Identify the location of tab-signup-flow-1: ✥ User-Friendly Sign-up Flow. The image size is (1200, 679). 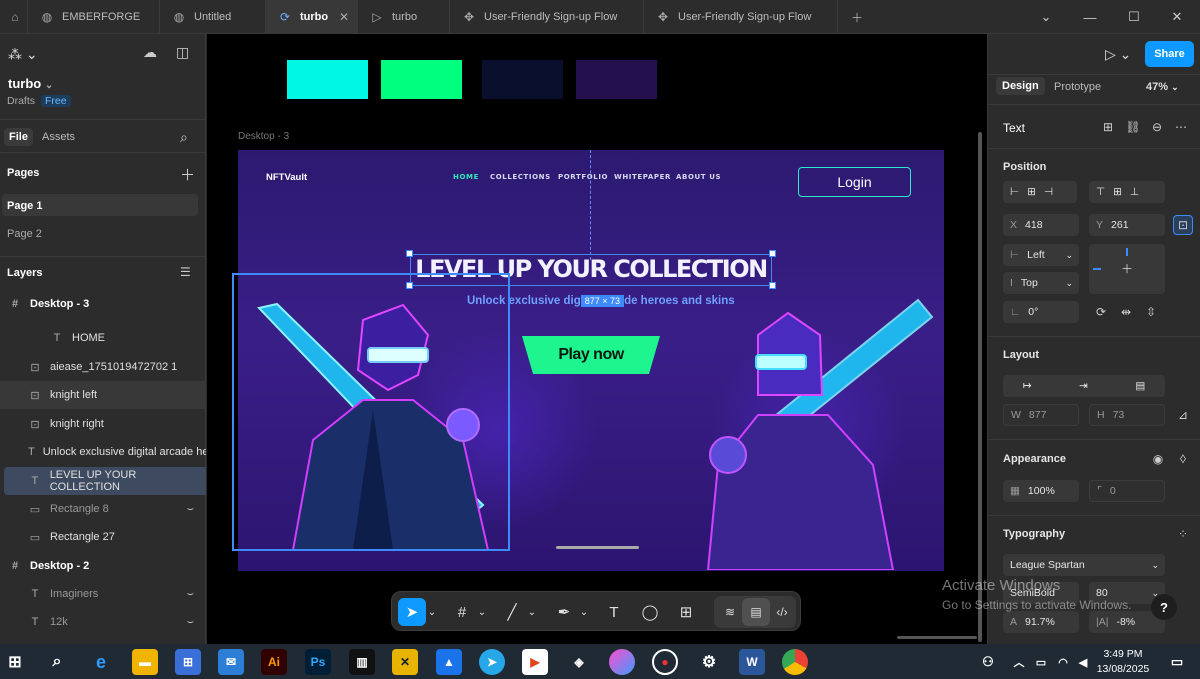
(547, 17).